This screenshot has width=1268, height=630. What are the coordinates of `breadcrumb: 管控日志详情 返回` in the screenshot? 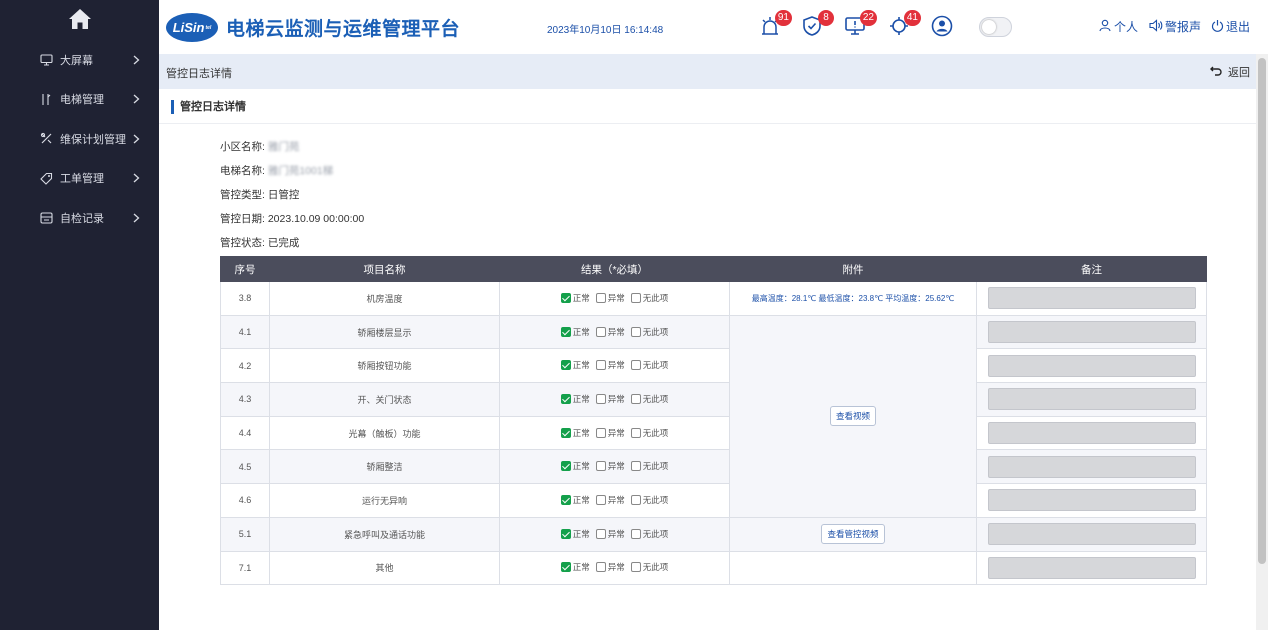 It's located at (707, 71).